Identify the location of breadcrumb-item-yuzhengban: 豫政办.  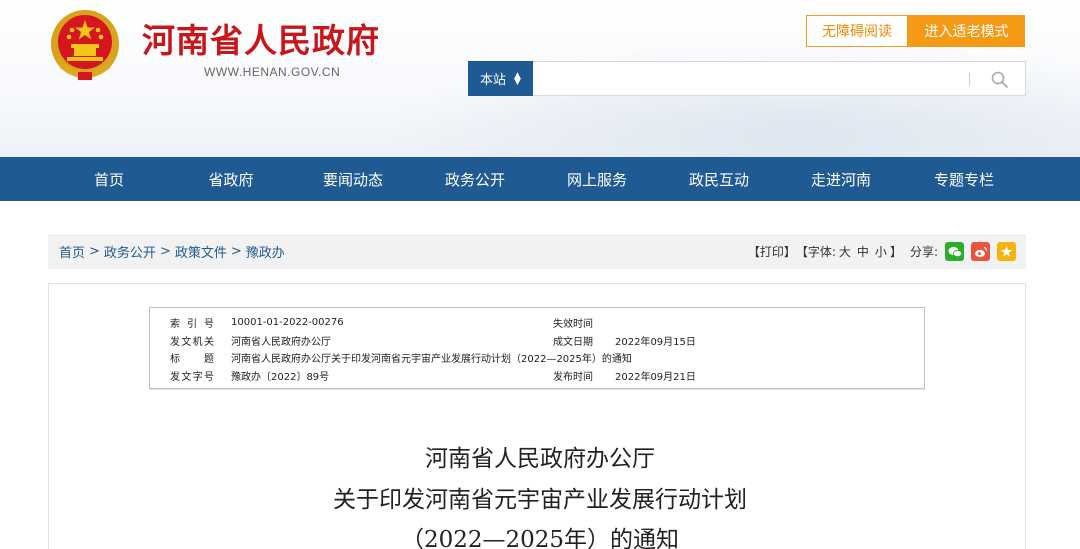
(265, 251).